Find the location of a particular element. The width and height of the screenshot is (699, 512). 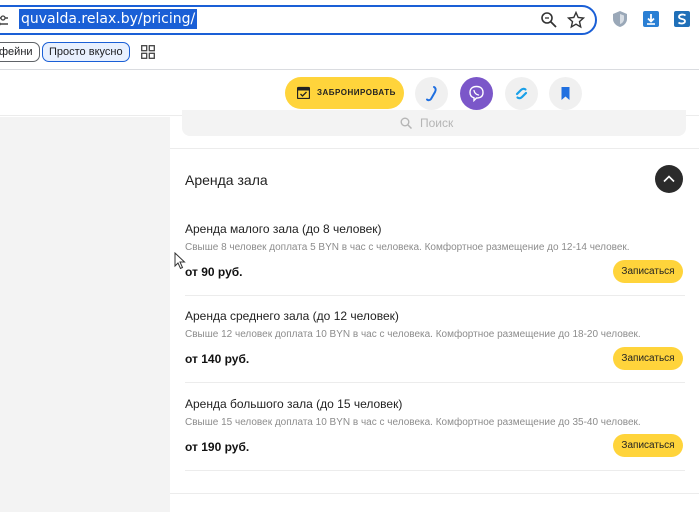

viber-button is located at coordinates (476, 93).